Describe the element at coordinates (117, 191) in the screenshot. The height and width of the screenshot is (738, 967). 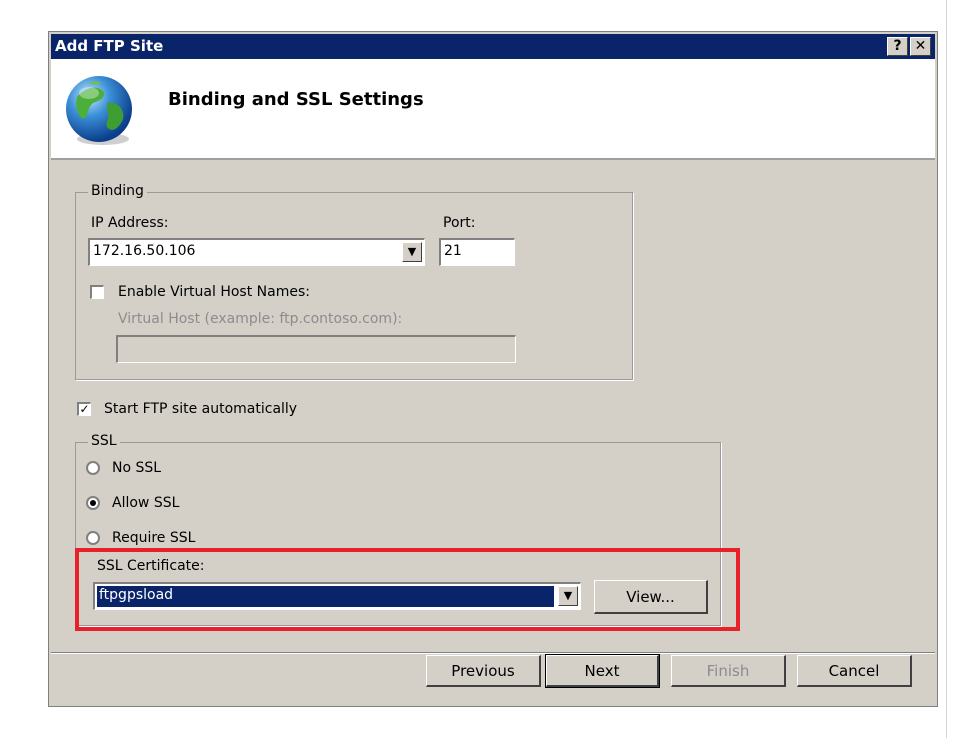
I see `binding-legend: Binding` at that location.